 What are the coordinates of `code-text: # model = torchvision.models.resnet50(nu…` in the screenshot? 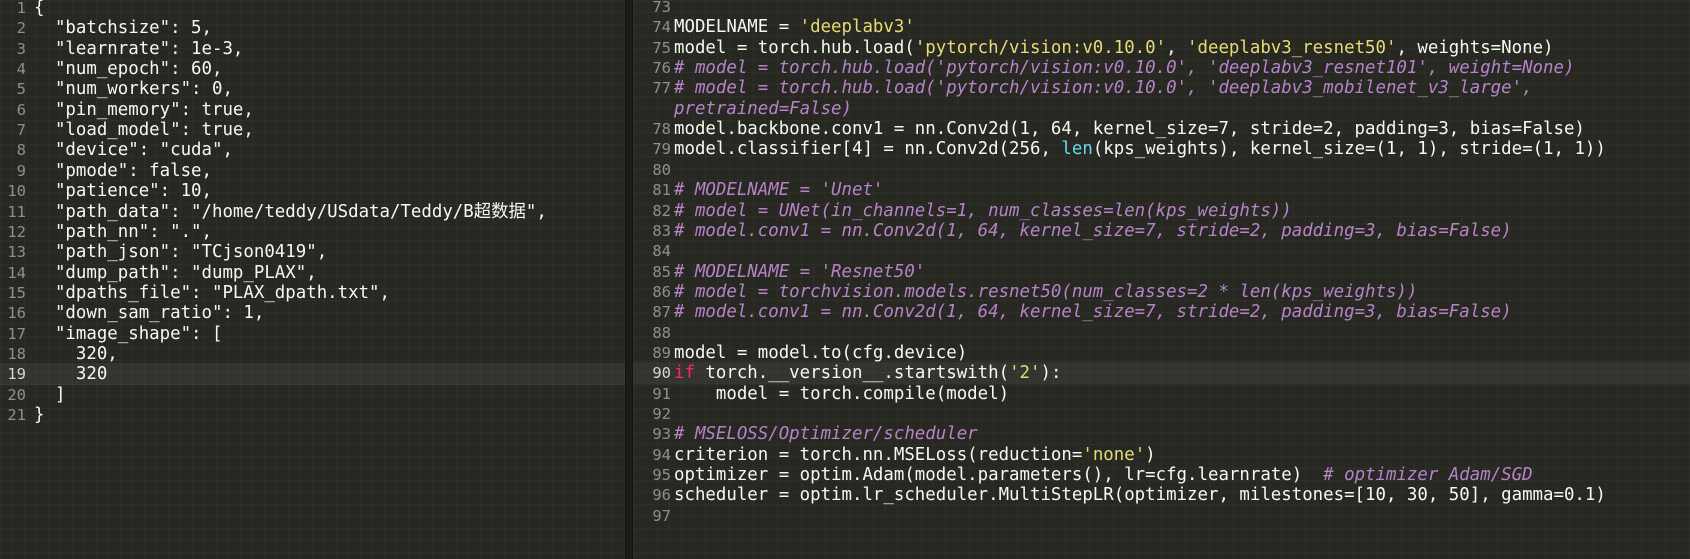 It's located at (1045, 292).